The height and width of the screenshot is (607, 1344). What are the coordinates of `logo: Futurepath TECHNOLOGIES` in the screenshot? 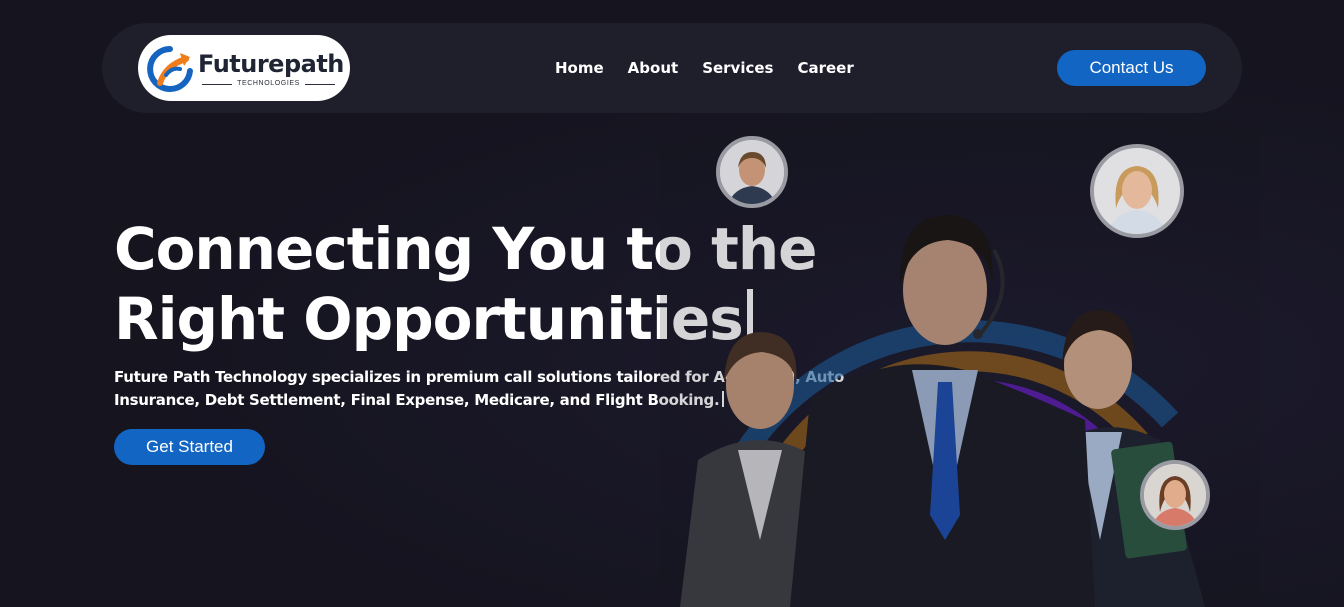 It's located at (244, 68).